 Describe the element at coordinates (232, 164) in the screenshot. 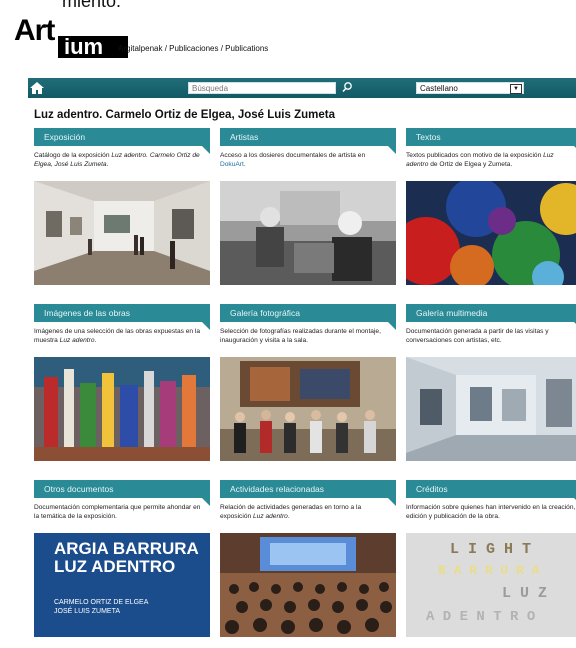

I see `dokuart-link: DokuArt` at that location.